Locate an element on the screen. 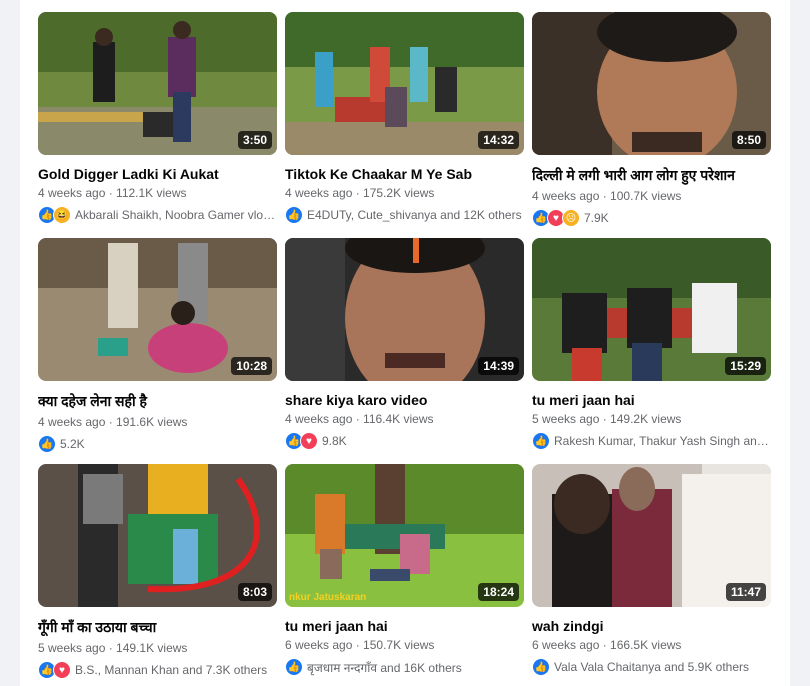  video-duration: 8:50 is located at coordinates (748, 140).